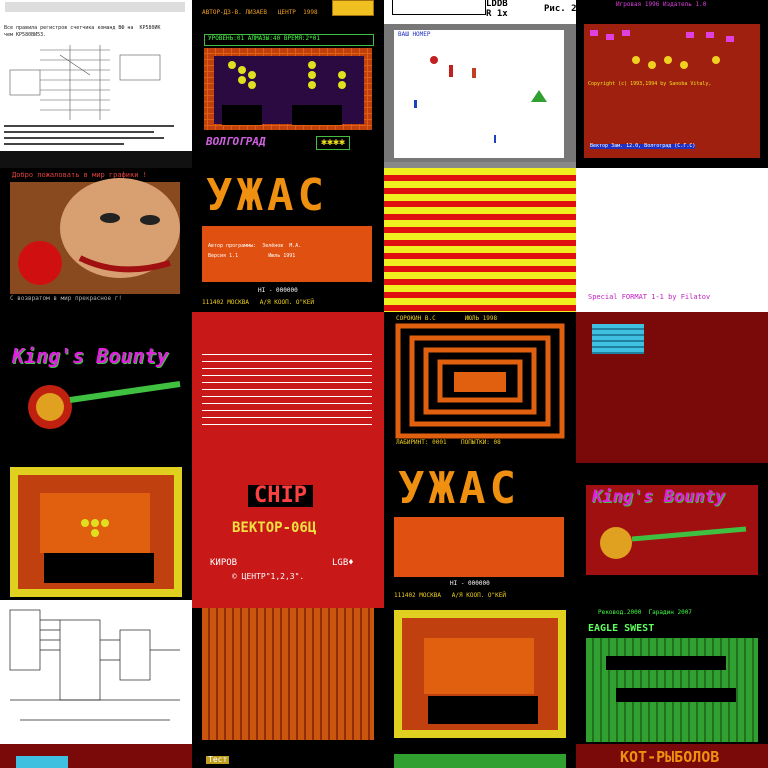  I want to click on code-label: LDDB, so click(497, 4).